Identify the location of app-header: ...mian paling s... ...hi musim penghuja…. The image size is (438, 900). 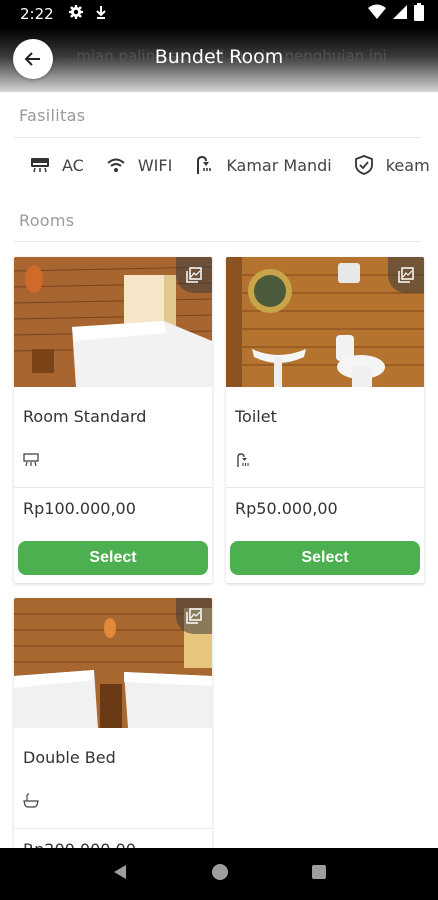
(219, 60).